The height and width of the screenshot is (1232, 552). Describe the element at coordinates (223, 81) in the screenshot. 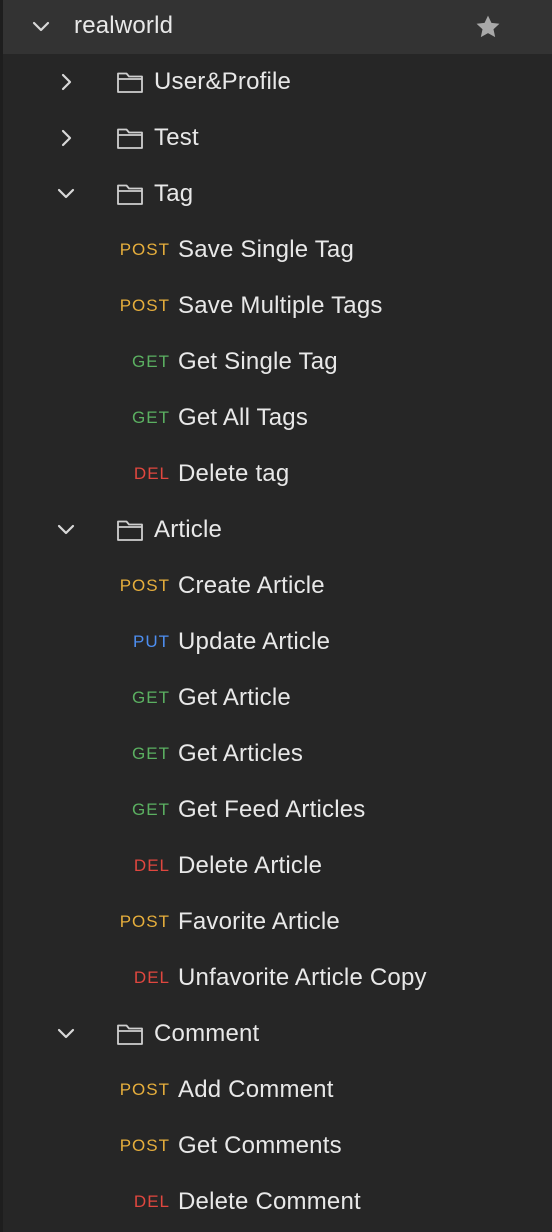

I see `folder-name: User&Profile` at that location.